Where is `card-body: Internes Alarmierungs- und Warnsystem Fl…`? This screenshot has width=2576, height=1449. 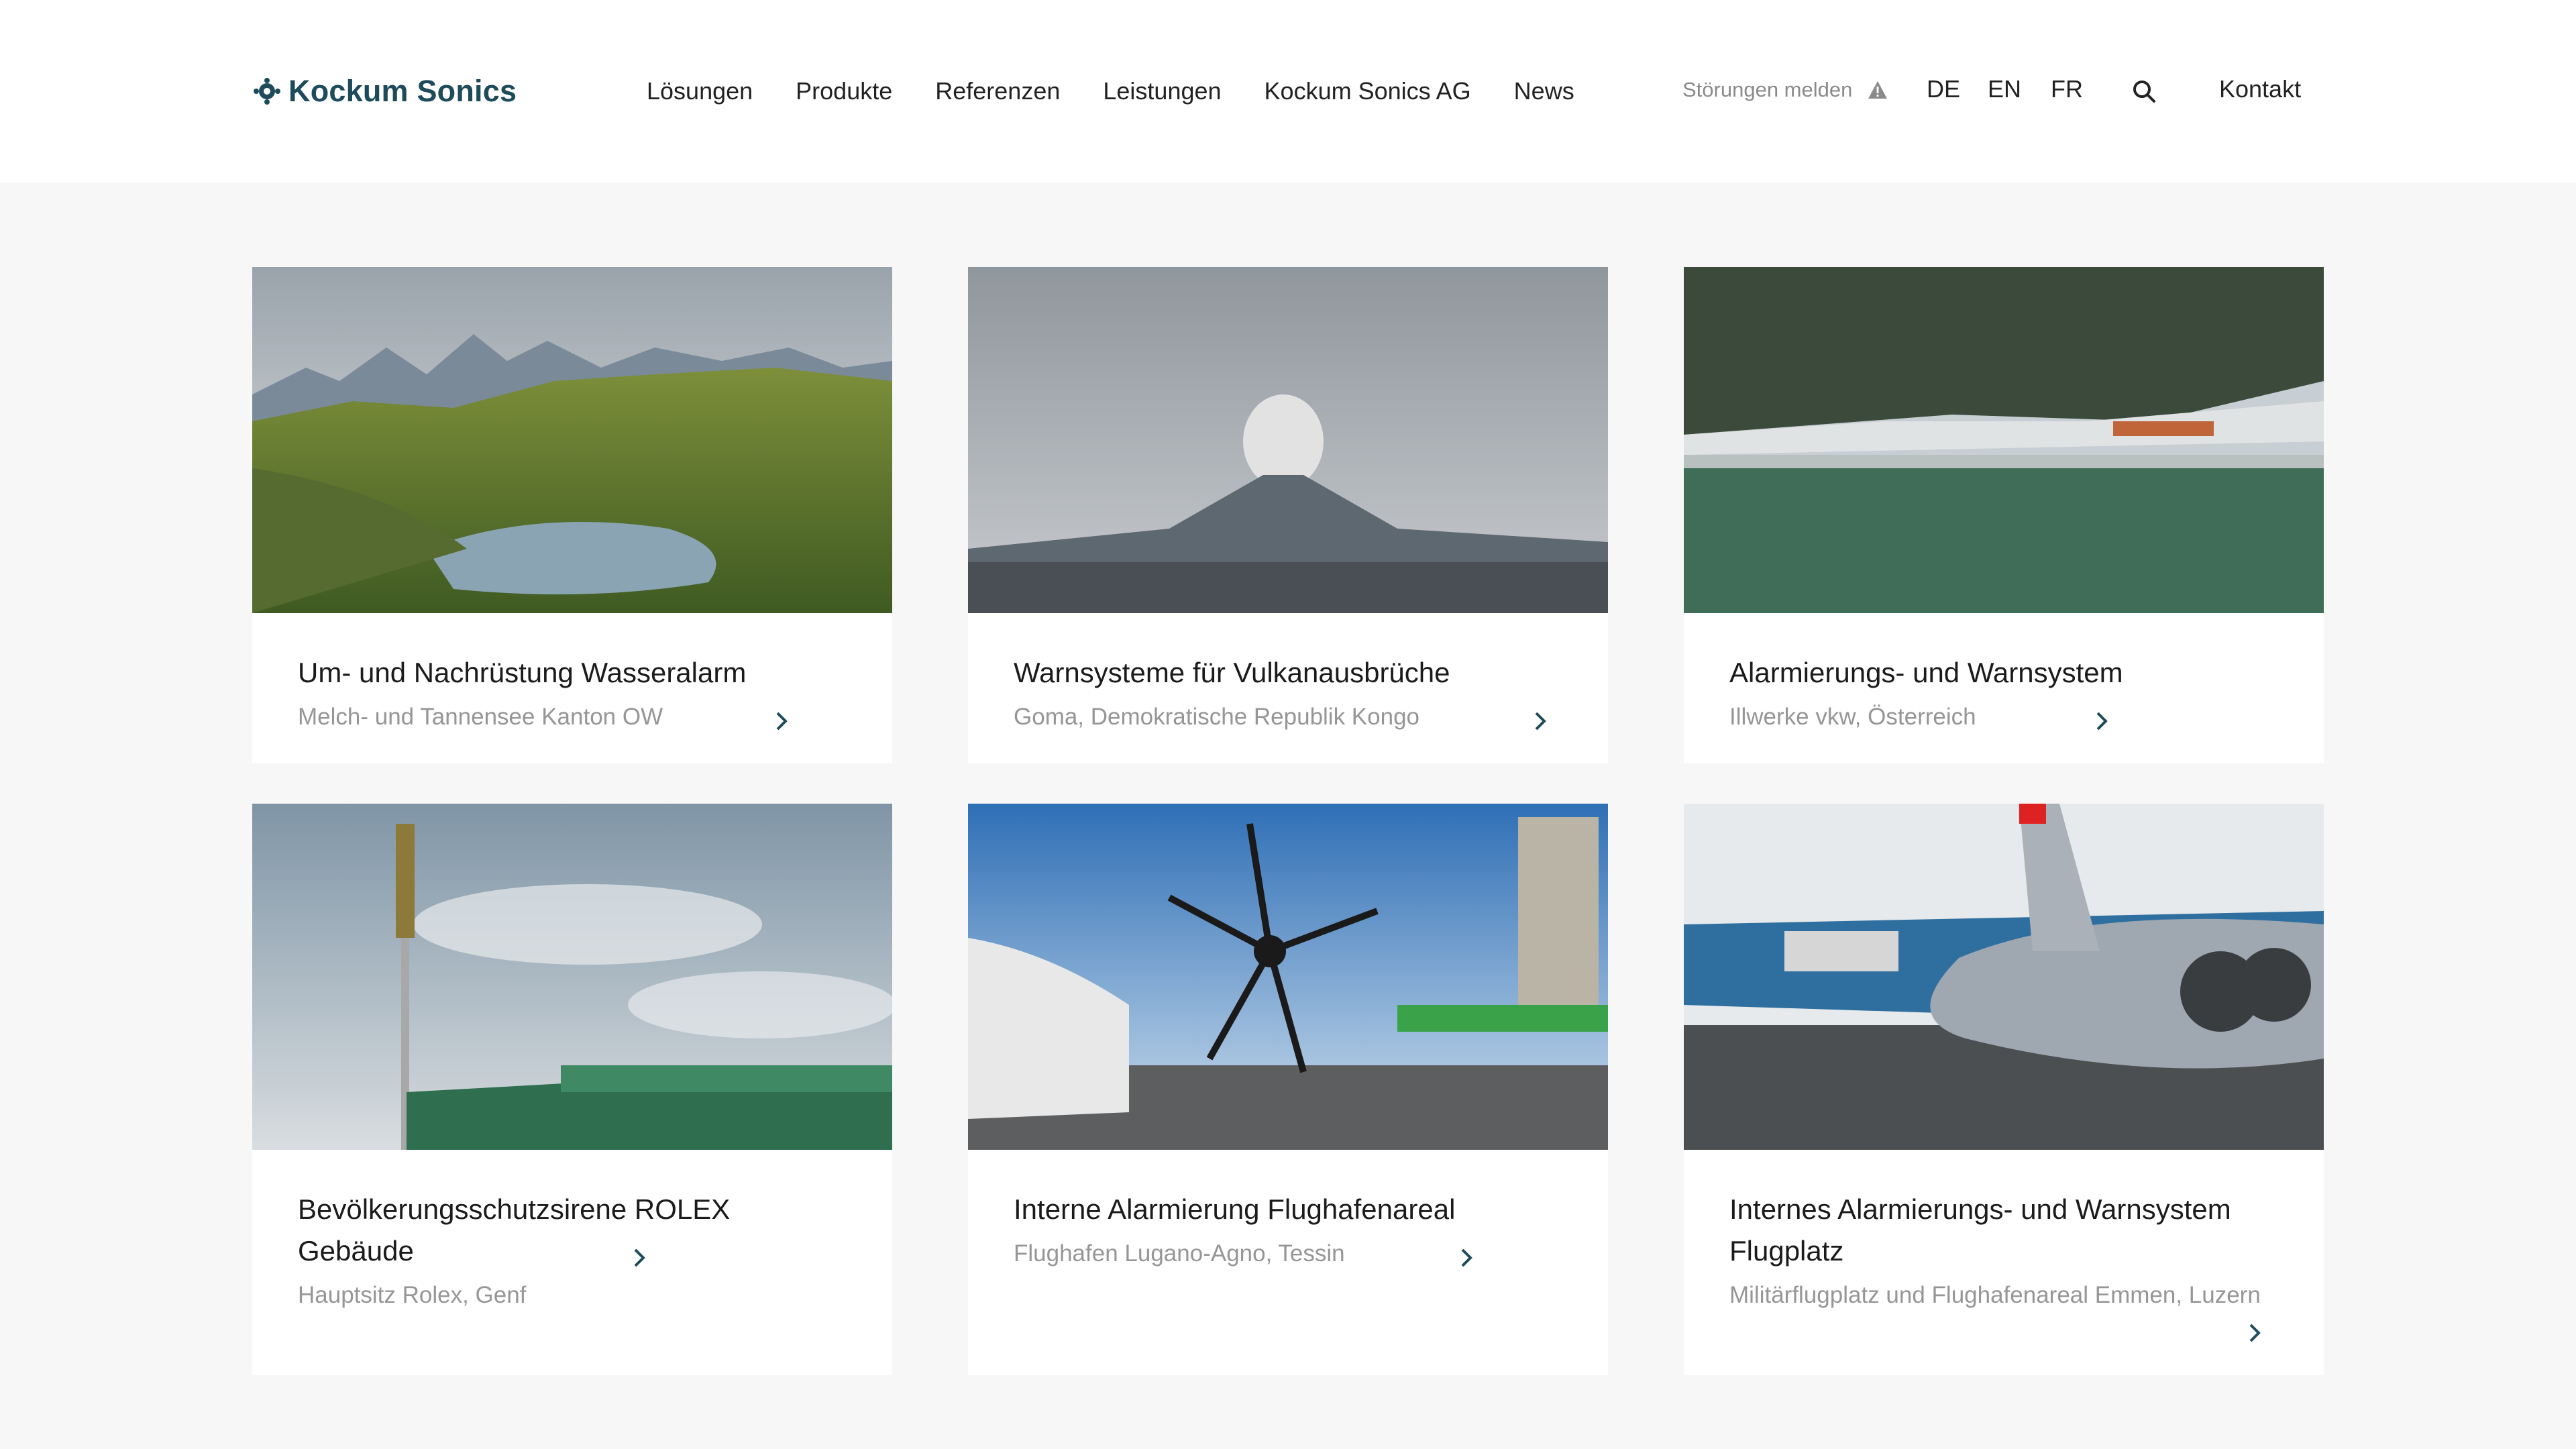
card-body: Internes Alarmierungs- und Warnsystem Fl… is located at coordinates (2004, 1231).